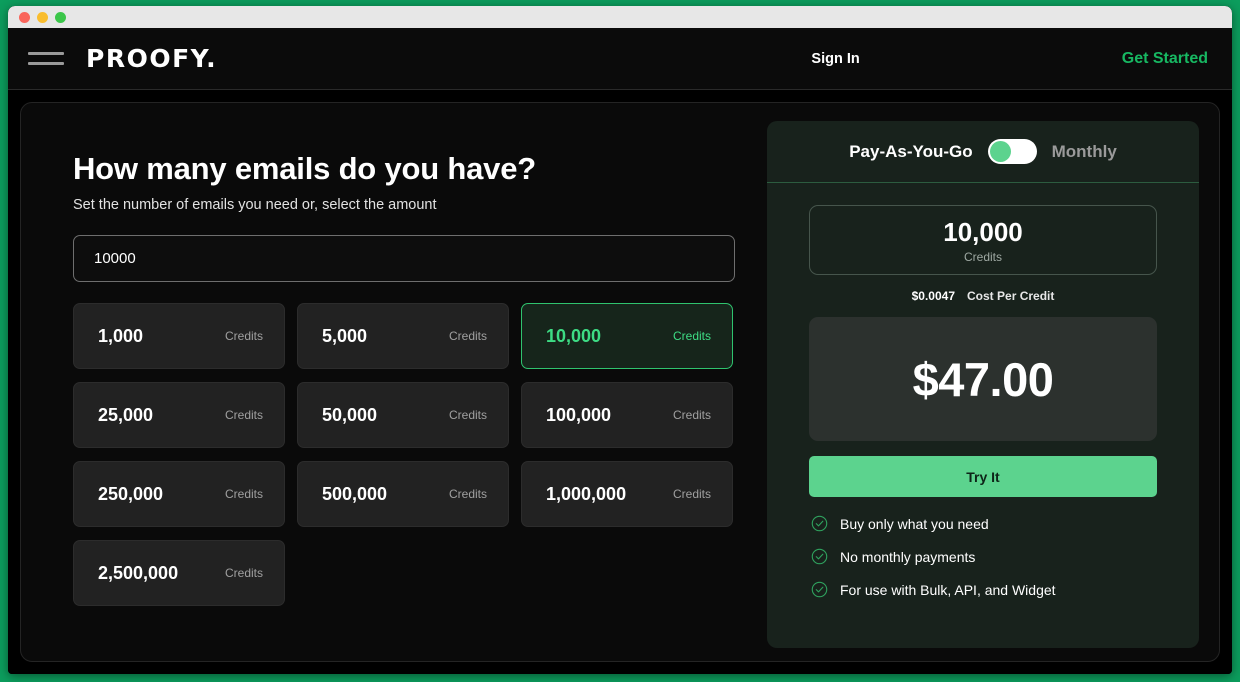 Image resolution: width=1240 pixels, height=682 pixels. What do you see at coordinates (46, 59) in the screenshot?
I see `hamburger-icon` at bounding box center [46, 59].